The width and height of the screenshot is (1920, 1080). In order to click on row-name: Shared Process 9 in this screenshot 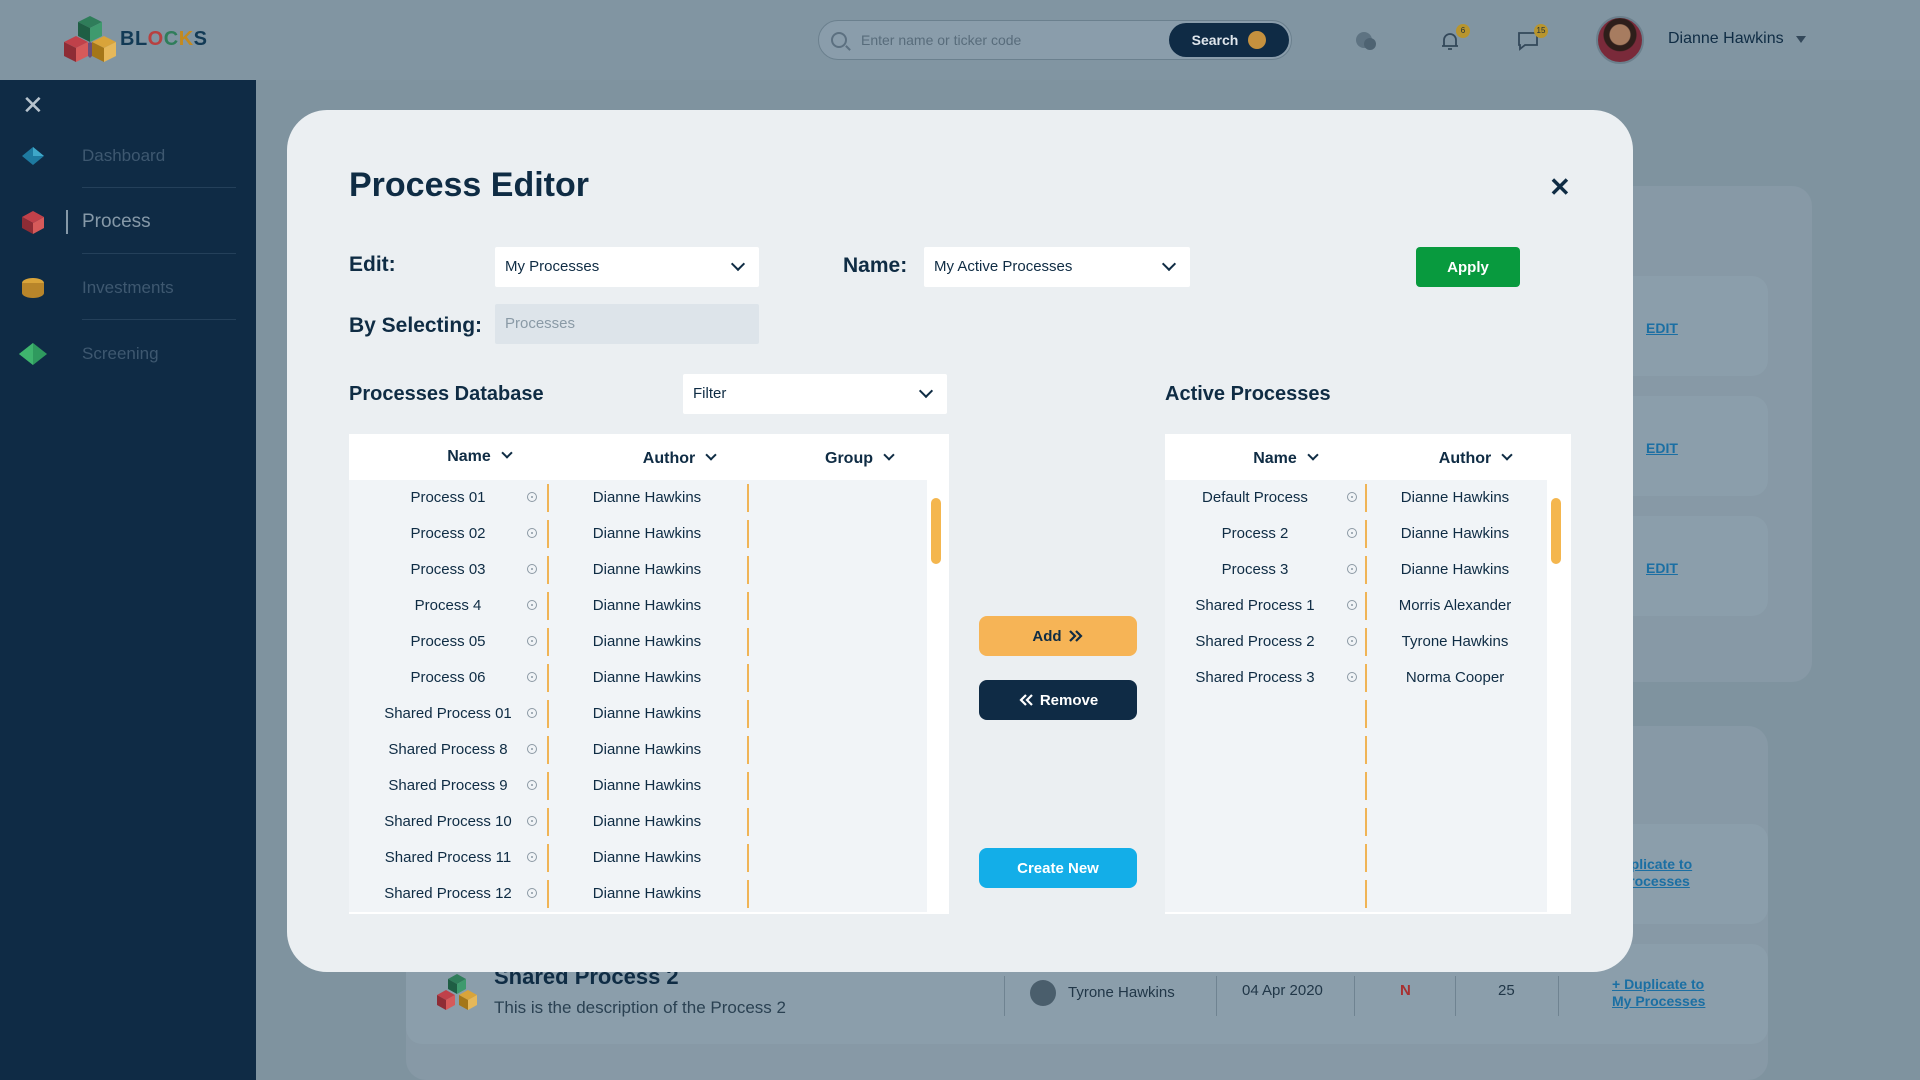, I will do `click(448, 785)`.